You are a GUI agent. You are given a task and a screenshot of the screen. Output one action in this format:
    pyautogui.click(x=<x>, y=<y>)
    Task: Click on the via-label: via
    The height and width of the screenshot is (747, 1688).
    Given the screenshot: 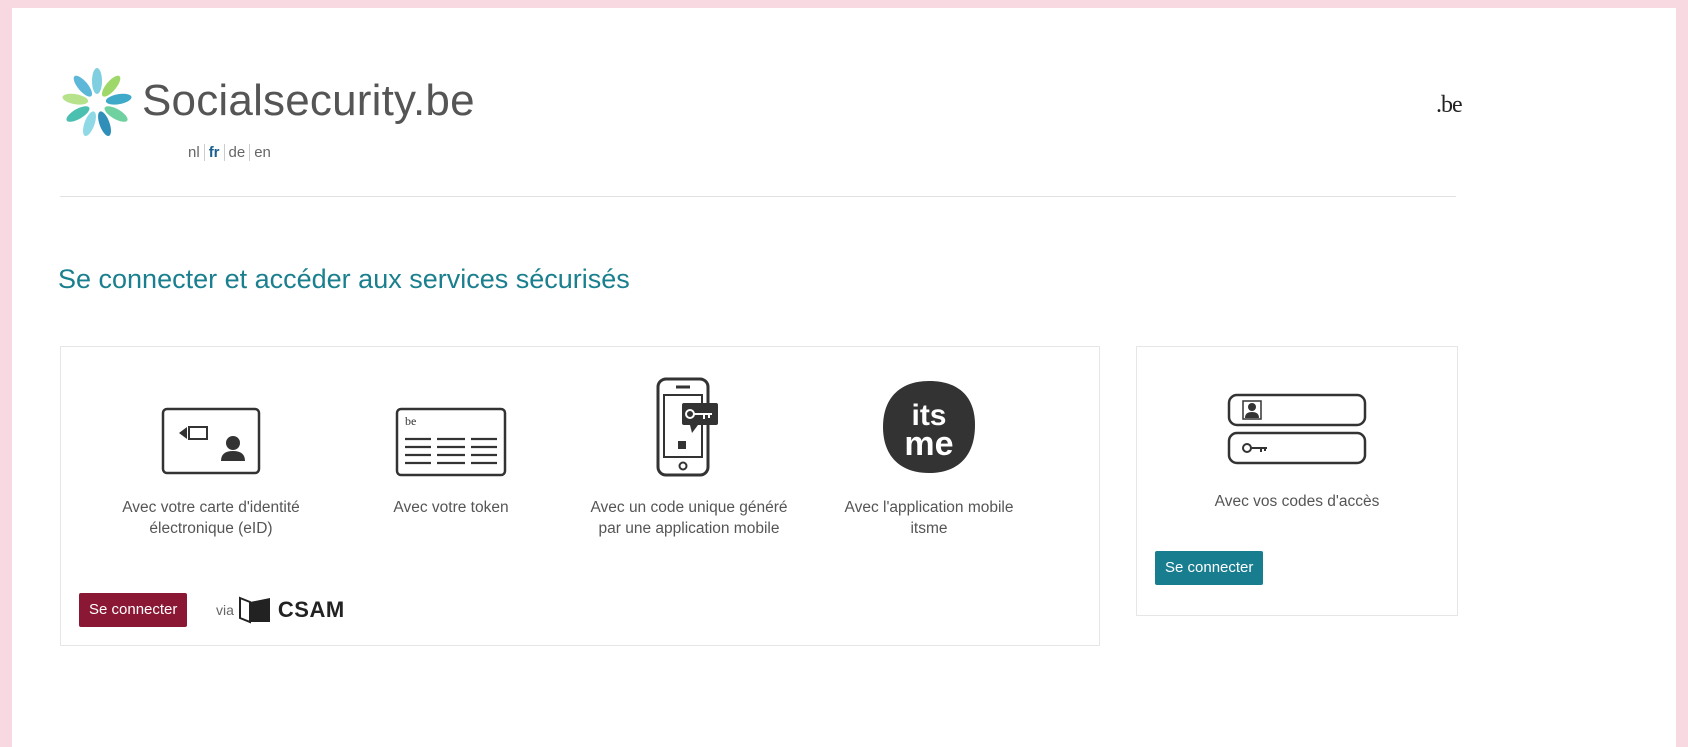 What is the action you would take?
    pyautogui.click(x=225, y=610)
    